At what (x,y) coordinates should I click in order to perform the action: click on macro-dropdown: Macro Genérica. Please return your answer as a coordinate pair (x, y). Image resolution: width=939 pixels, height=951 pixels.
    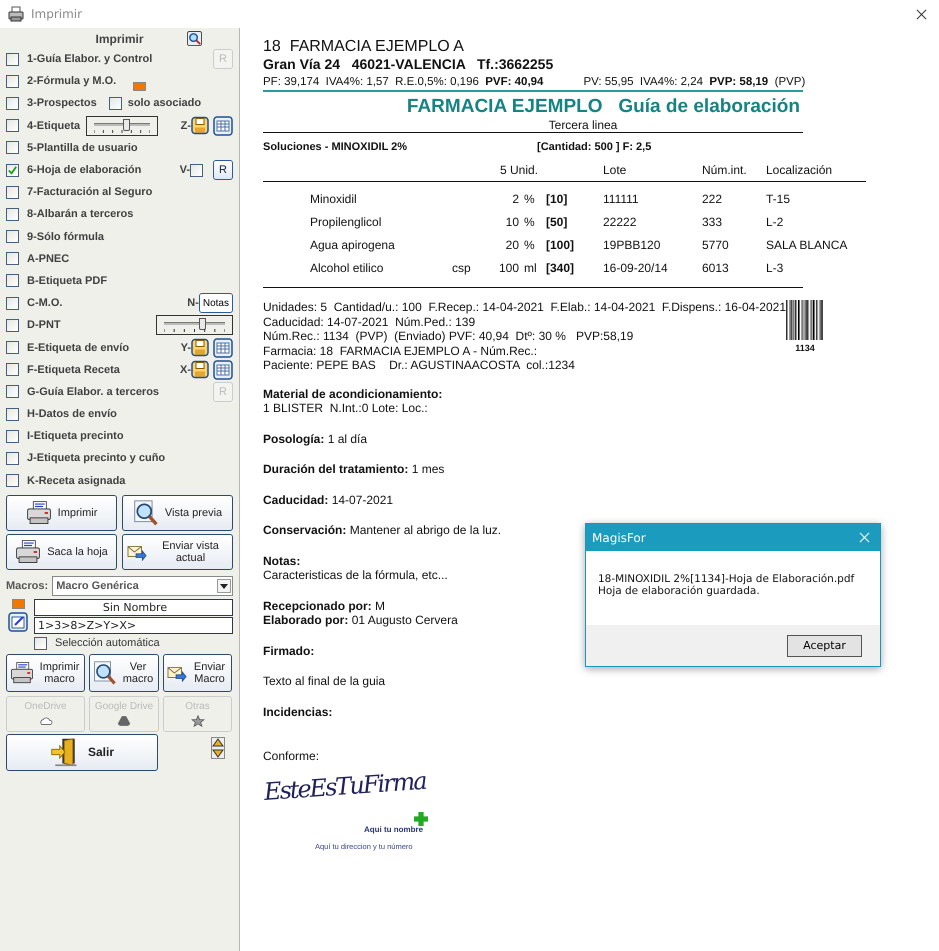
    Looking at the image, I should click on (142, 586).